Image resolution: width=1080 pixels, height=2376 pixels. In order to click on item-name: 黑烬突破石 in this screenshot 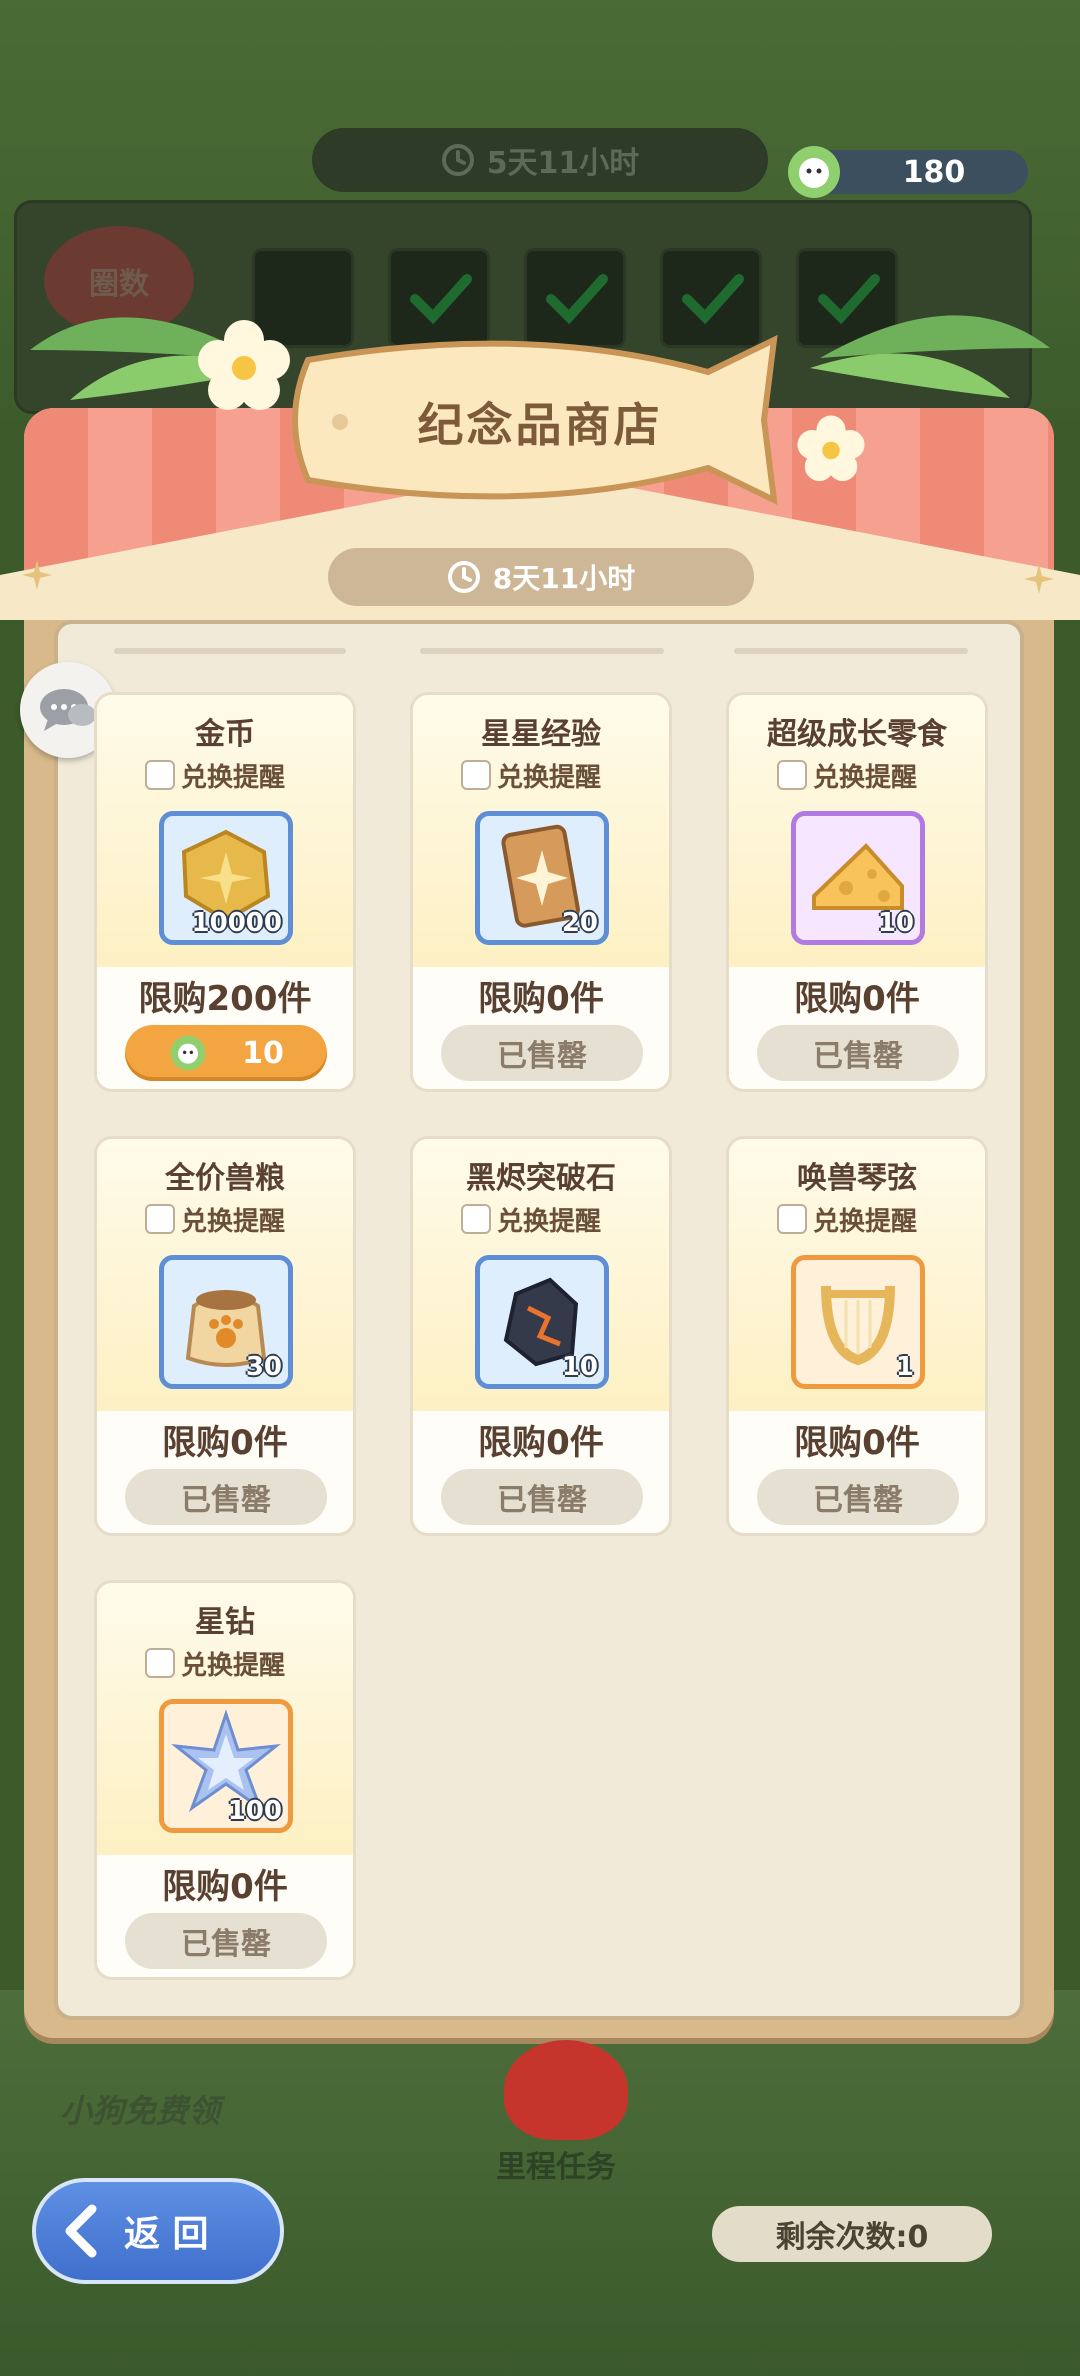, I will do `click(541, 1178)`.